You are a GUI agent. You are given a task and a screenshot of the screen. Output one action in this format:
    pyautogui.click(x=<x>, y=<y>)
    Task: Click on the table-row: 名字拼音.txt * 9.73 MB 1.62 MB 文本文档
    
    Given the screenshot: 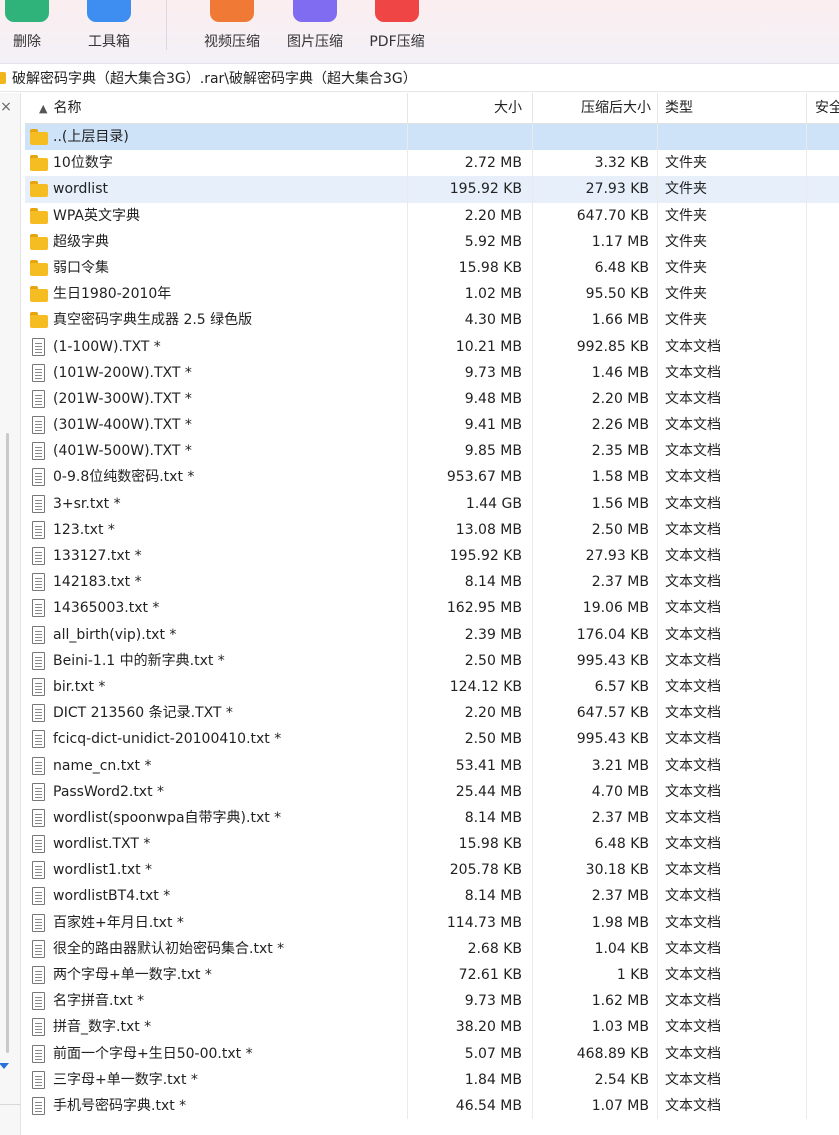 What is the action you would take?
    pyautogui.click(x=432, y=1001)
    